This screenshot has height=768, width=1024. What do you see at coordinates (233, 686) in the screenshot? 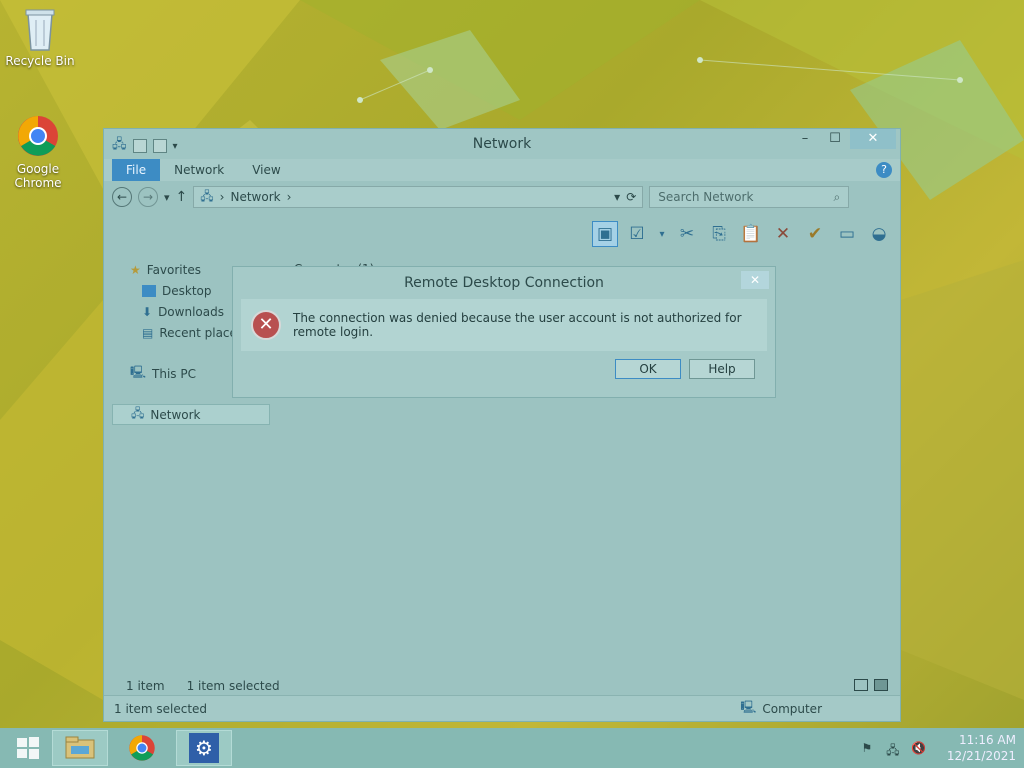
I see `selected-count: 1 item selected` at bounding box center [233, 686].